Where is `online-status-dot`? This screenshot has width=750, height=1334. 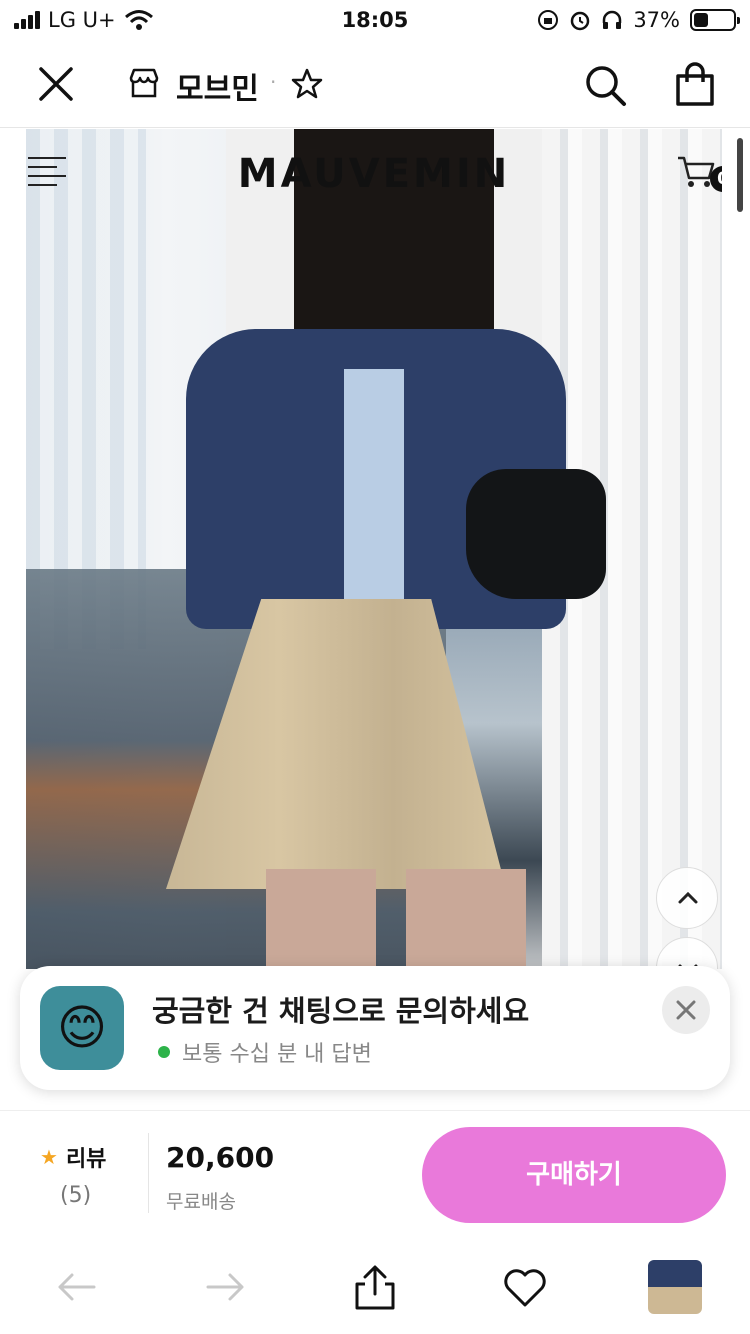 online-status-dot is located at coordinates (164, 1052).